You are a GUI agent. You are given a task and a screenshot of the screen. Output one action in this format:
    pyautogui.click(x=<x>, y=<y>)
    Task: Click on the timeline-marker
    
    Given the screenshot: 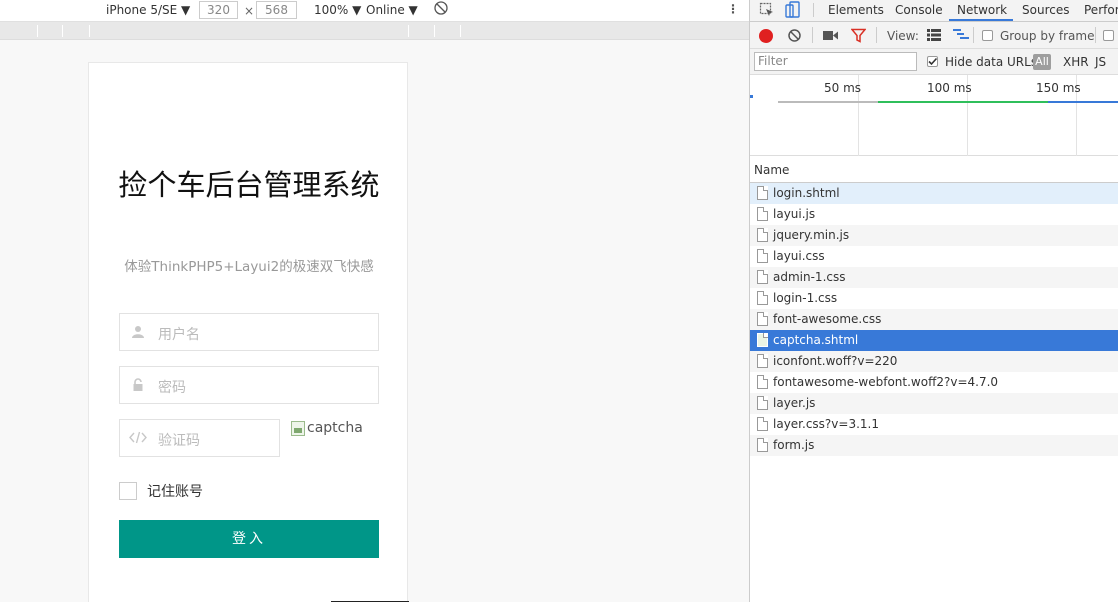 What is the action you would take?
    pyautogui.click(x=751, y=96)
    